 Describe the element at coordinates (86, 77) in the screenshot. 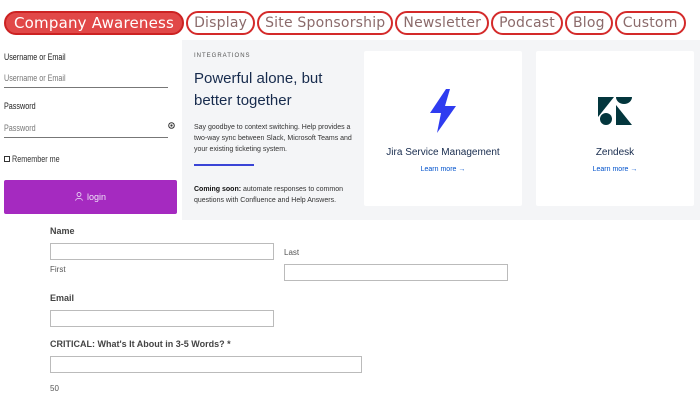

I see `username-input: Username or Email` at that location.